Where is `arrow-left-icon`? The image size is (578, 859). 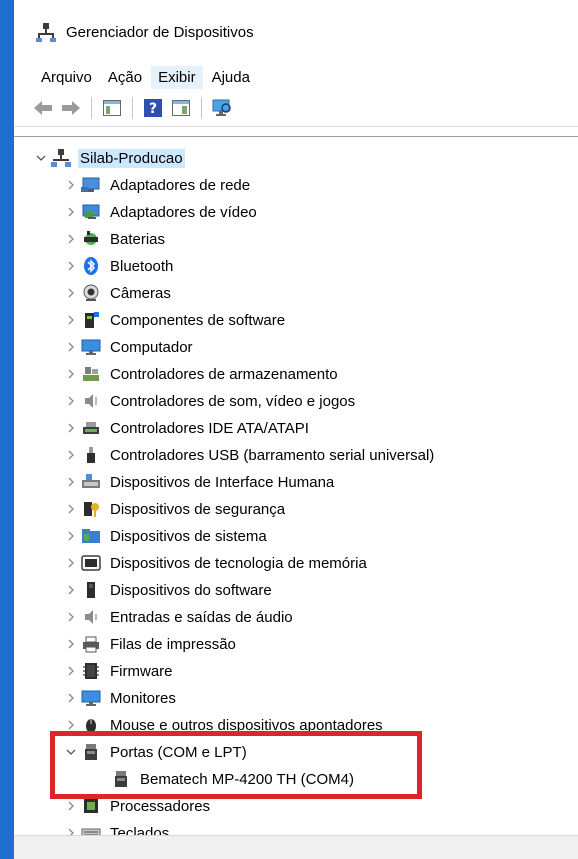
arrow-left-icon is located at coordinates (43, 108).